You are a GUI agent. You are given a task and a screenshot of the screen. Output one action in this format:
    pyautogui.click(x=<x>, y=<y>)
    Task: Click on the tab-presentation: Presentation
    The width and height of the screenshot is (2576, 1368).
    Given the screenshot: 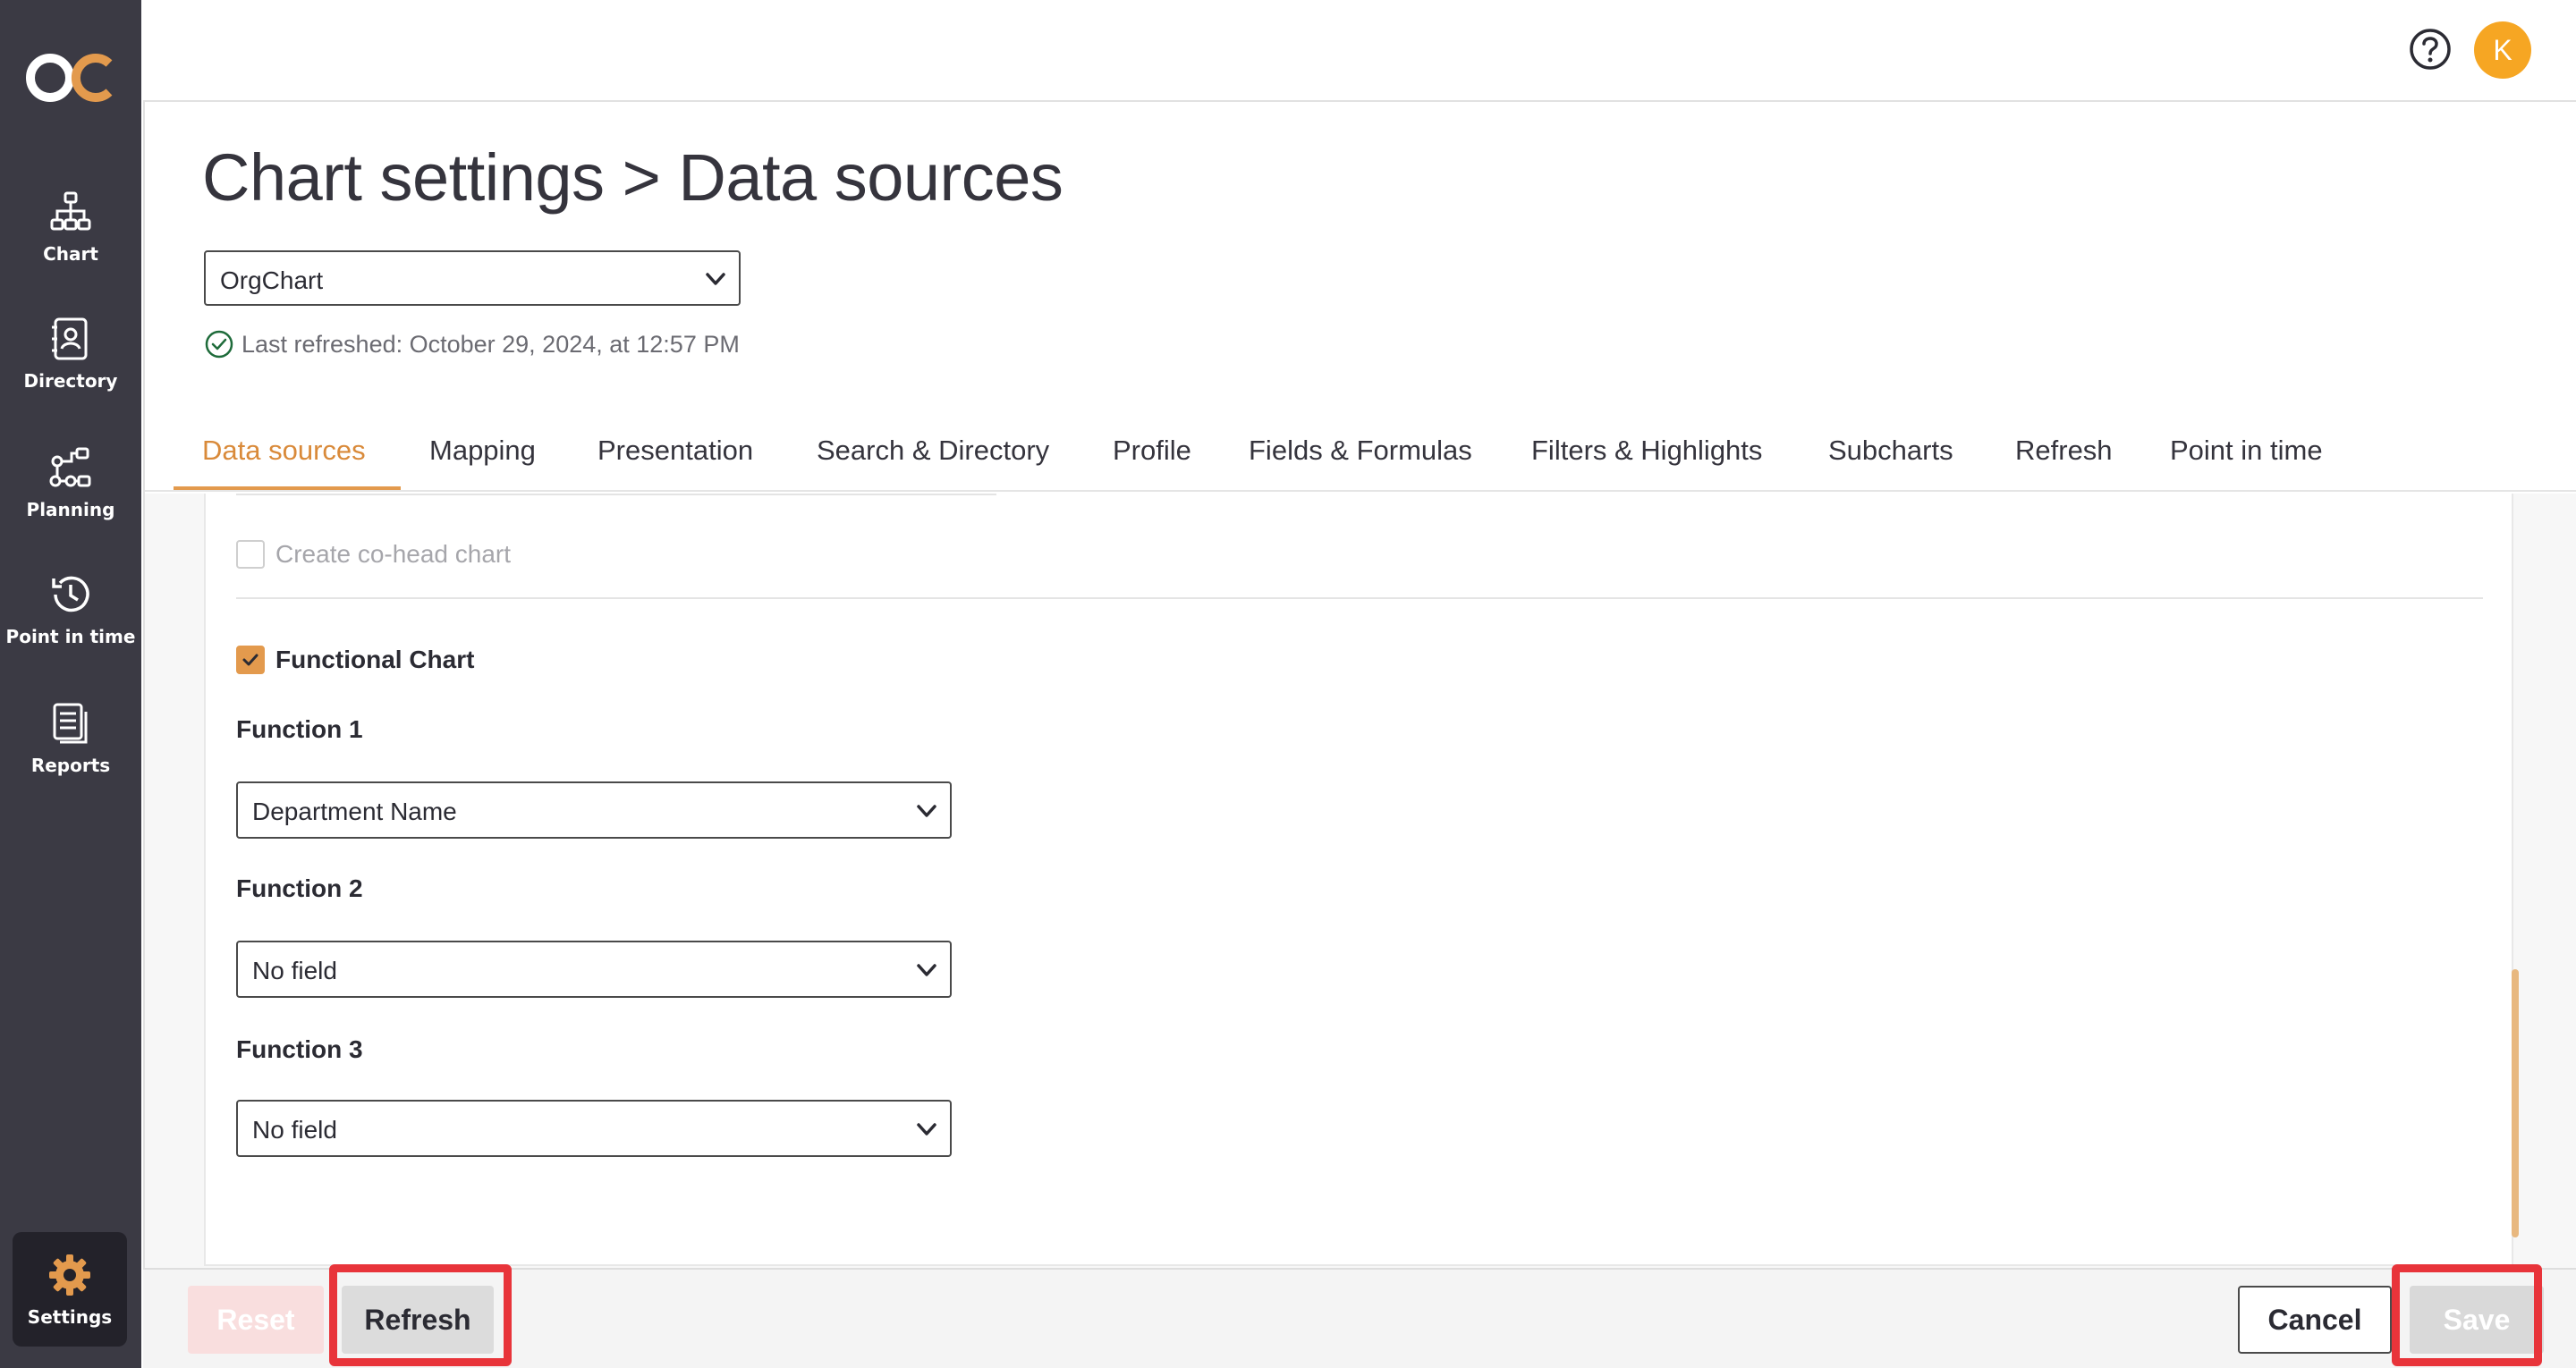 What is the action you would take?
    pyautogui.click(x=675, y=451)
    